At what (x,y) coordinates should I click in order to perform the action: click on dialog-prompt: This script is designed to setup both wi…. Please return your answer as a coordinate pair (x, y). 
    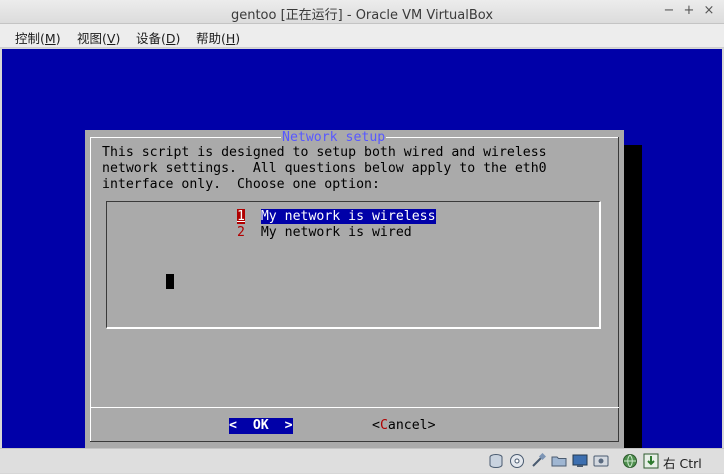
    Looking at the image, I should click on (324, 168).